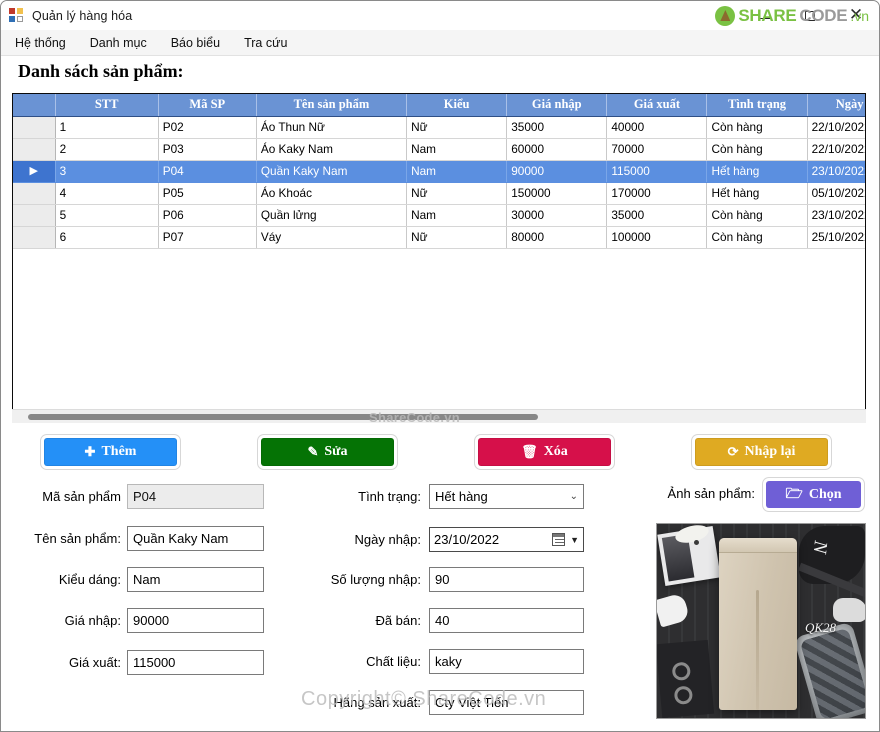 The width and height of the screenshot is (880, 732). I want to click on cell-stt: 1, so click(107, 127).